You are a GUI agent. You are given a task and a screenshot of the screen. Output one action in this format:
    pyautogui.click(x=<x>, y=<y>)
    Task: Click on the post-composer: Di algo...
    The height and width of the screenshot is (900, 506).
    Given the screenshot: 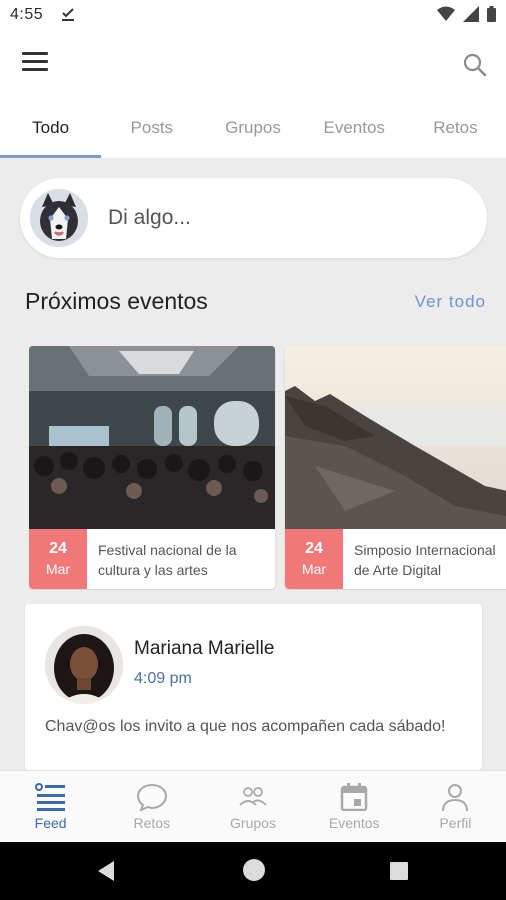 What is the action you would take?
    pyautogui.click(x=253, y=218)
    